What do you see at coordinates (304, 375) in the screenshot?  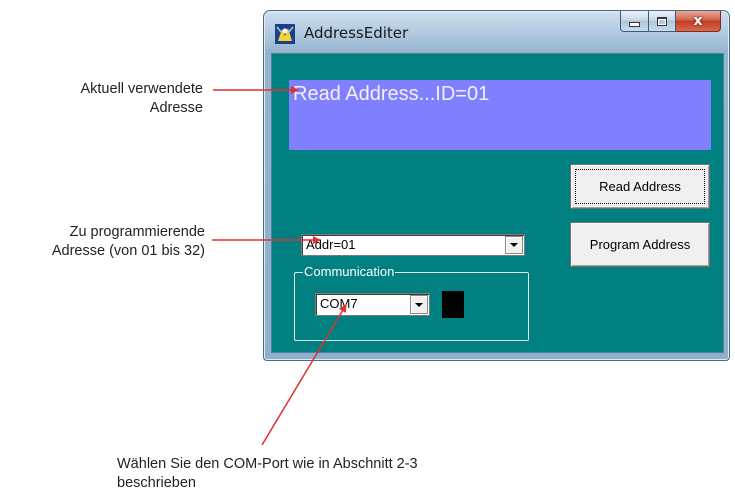 I see `arrow-com-port` at bounding box center [304, 375].